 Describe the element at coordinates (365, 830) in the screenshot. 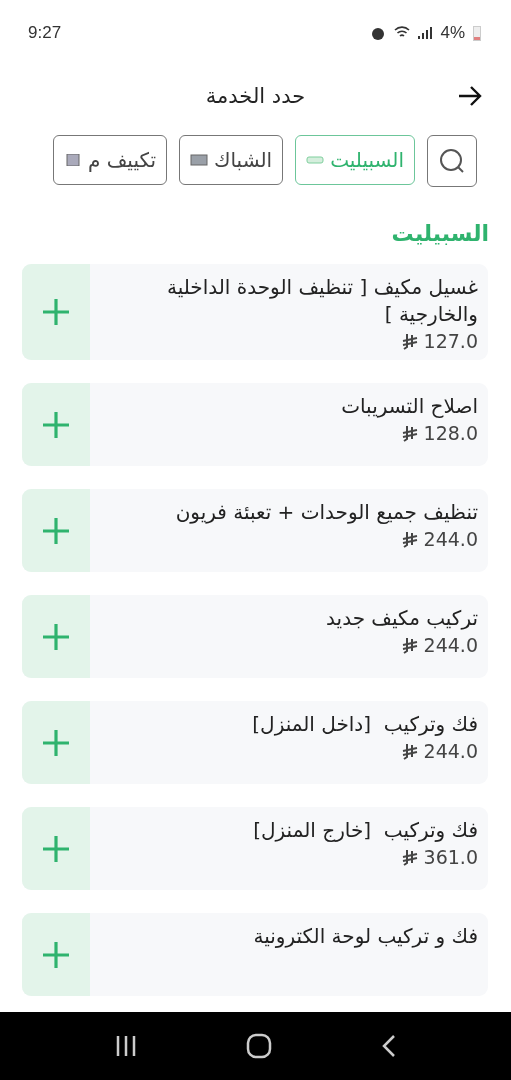

I see `service-name: فك وتركيب [خارج المنزل]` at that location.